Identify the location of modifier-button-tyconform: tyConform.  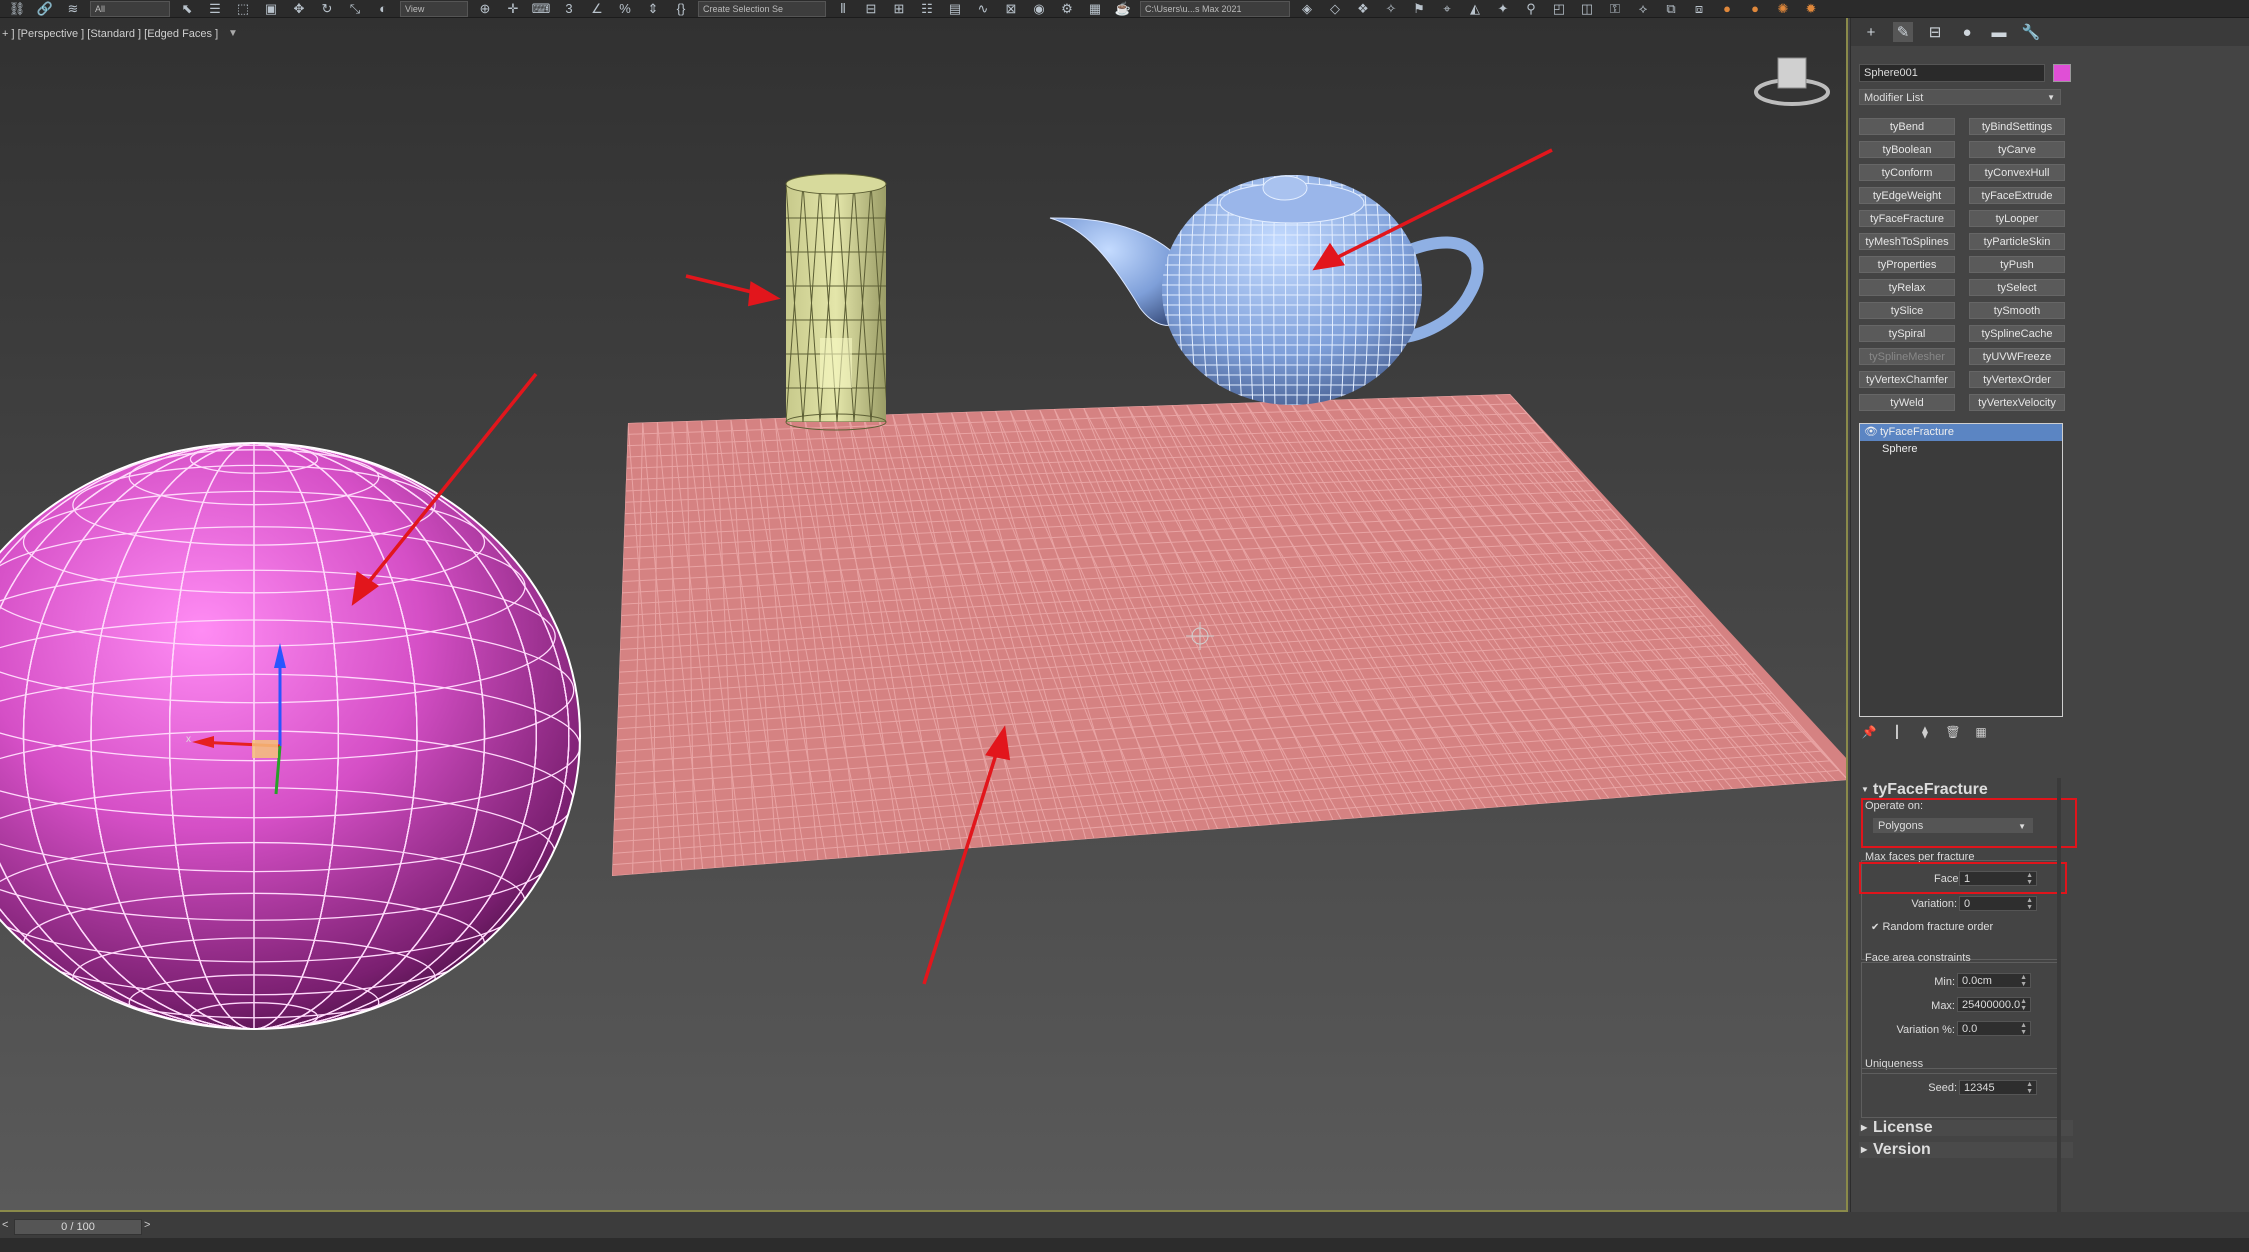
(1907, 172).